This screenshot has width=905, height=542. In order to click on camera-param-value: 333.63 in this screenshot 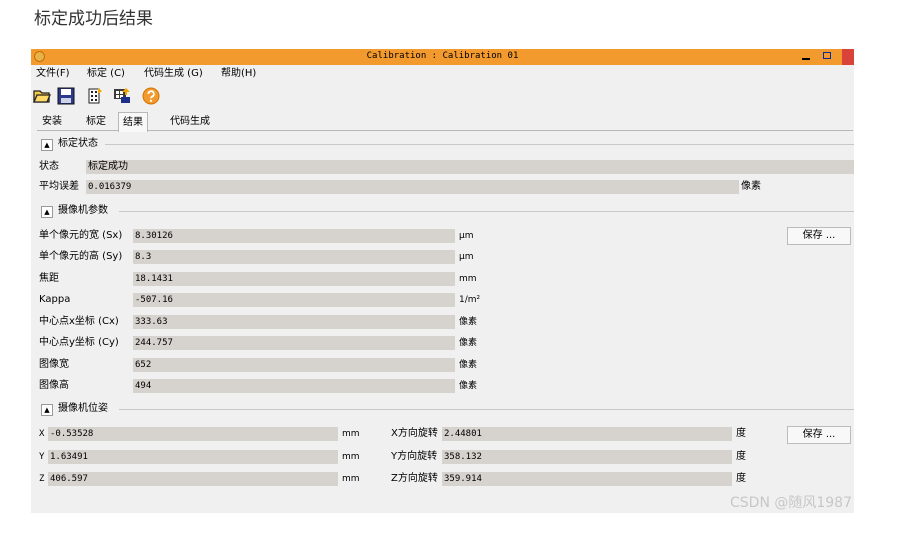, I will do `click(294, 322)`.